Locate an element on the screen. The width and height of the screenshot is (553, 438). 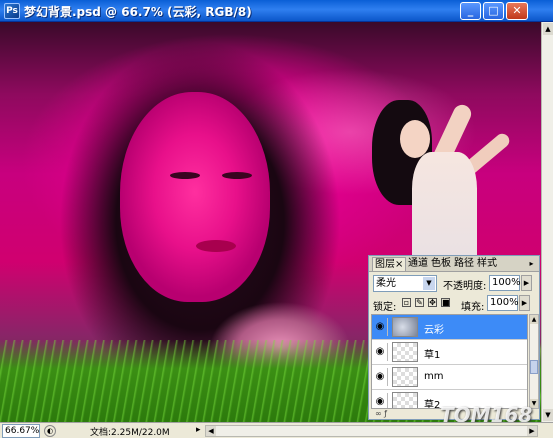
chevron-down-icon: ▼ is located at coordinates (429, 283).